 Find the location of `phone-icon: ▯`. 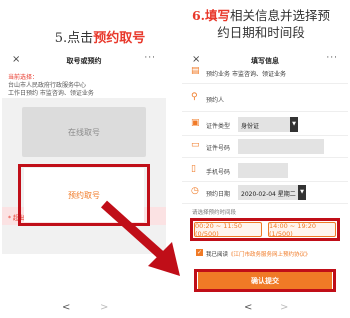

phone-icon: ▯ is located at coordinates (193, 169).